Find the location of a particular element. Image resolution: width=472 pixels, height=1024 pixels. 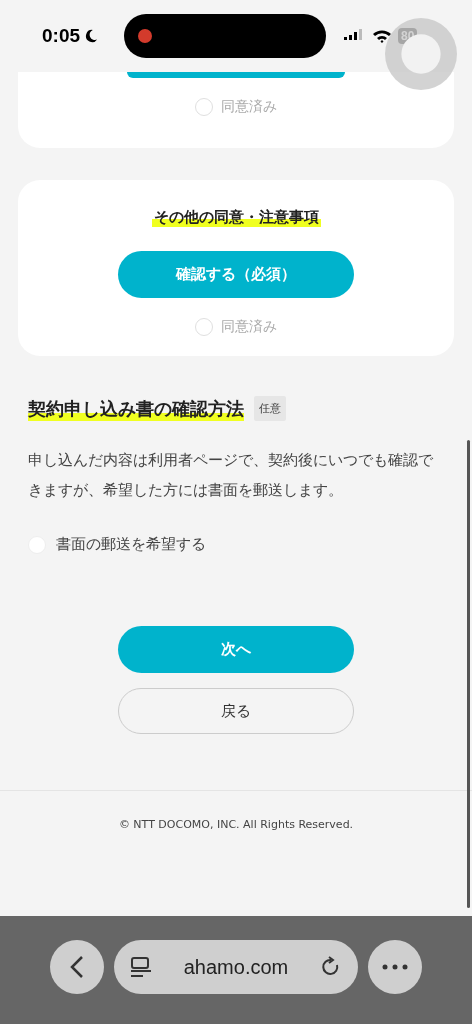

reader-icon is located at coordinates (141, 967).